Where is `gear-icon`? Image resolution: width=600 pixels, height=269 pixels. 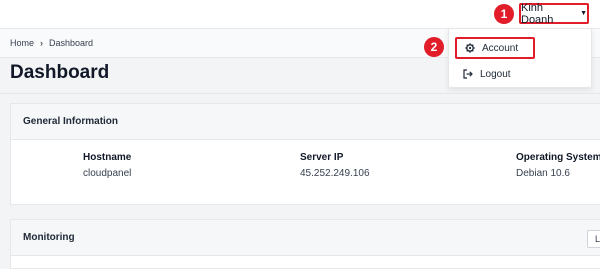
gear-icon is located at coordinates (470, 48).